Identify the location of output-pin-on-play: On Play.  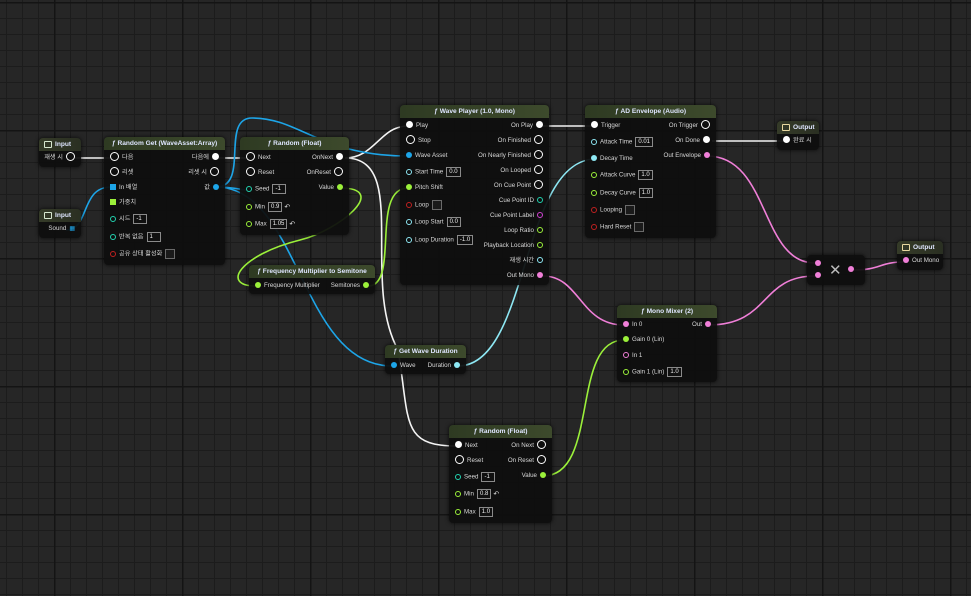
(527, 126).